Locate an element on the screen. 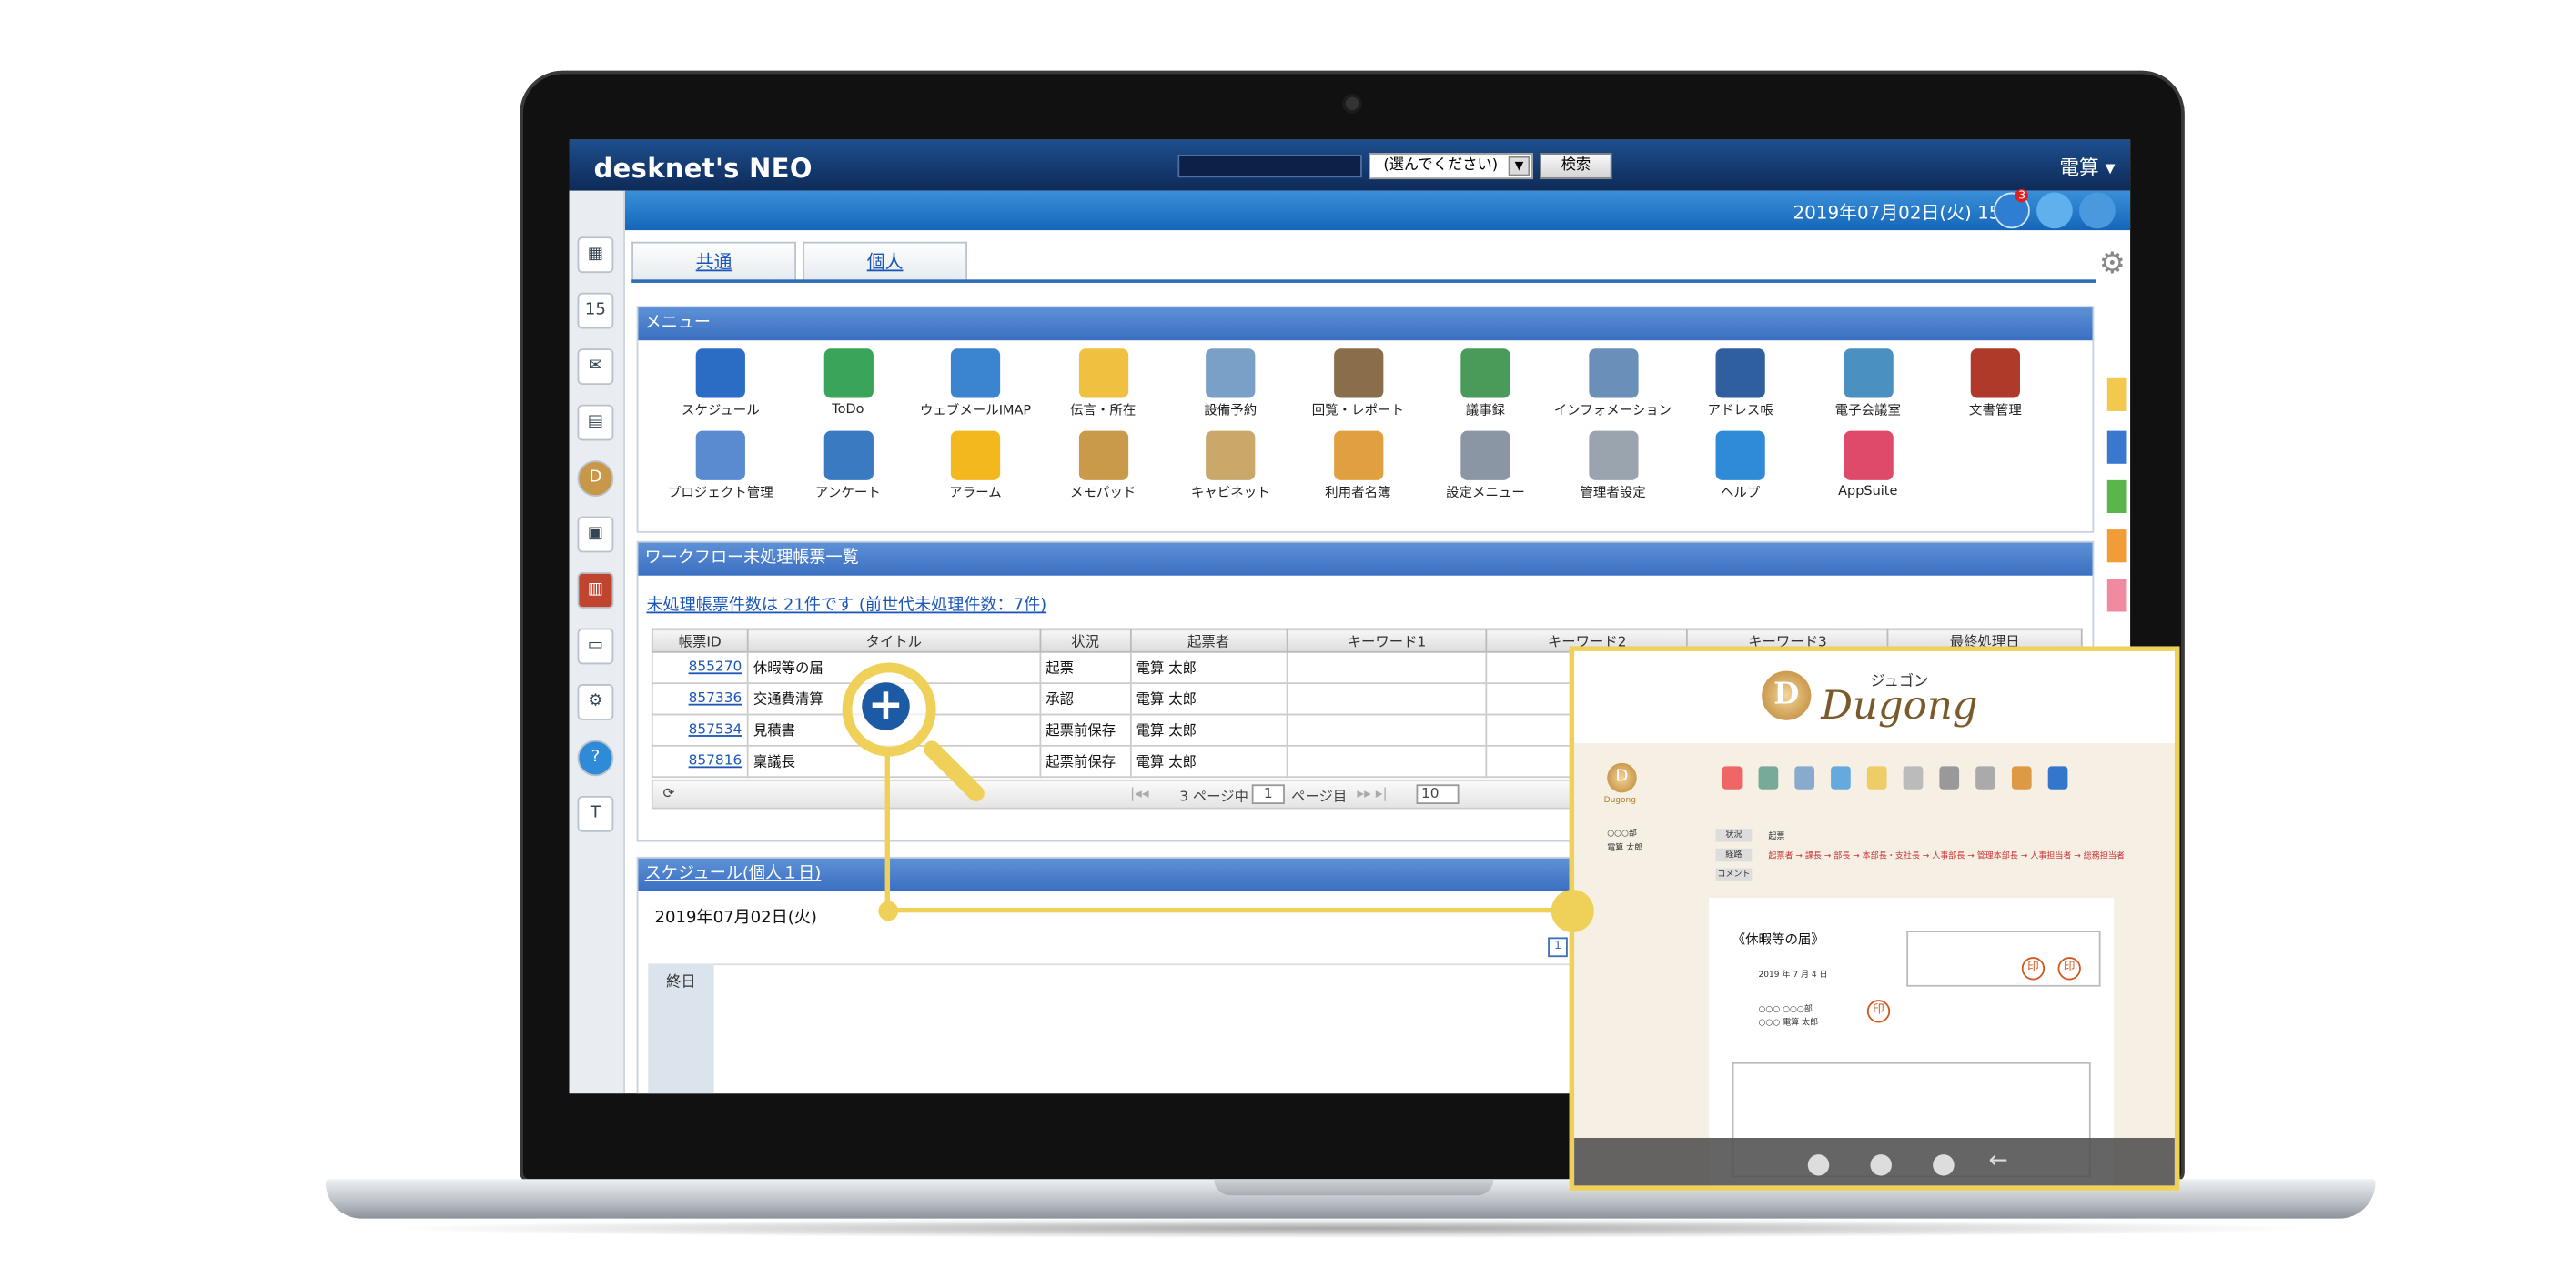 The image size is (2576, 1288). column-header: キーワード1 is located at coordinates (1387, 640).